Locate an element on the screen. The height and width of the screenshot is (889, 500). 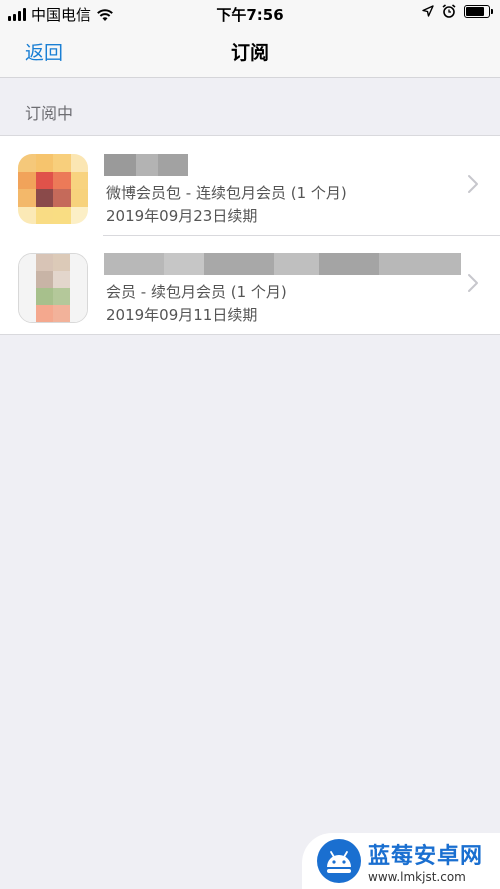
subscription-row: 会员 - 续包月会员 (1 个月) 2019年09月11日续期 is located at coordinates (250, 284).